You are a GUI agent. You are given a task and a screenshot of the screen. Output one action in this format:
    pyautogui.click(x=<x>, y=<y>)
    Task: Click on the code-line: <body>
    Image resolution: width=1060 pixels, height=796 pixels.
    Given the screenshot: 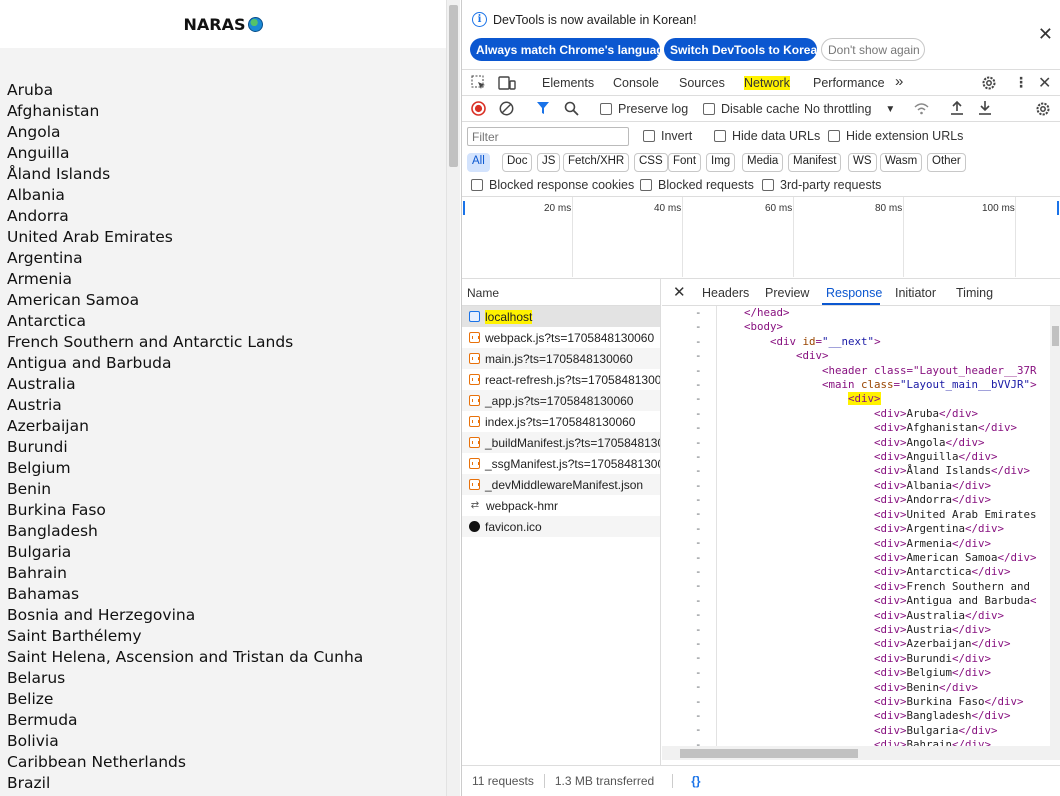 What is the action you would take?
    pyautogui.click(x=751, y=327)
    